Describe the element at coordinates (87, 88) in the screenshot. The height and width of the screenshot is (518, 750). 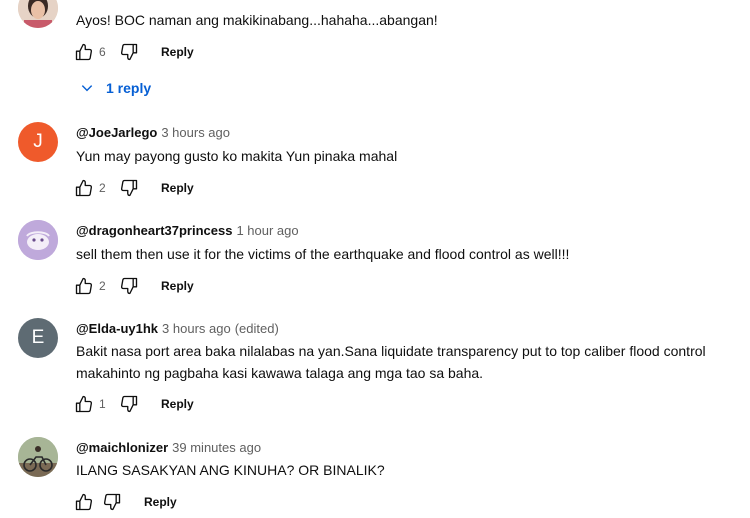
I see `chevron-down-icon` at that location.